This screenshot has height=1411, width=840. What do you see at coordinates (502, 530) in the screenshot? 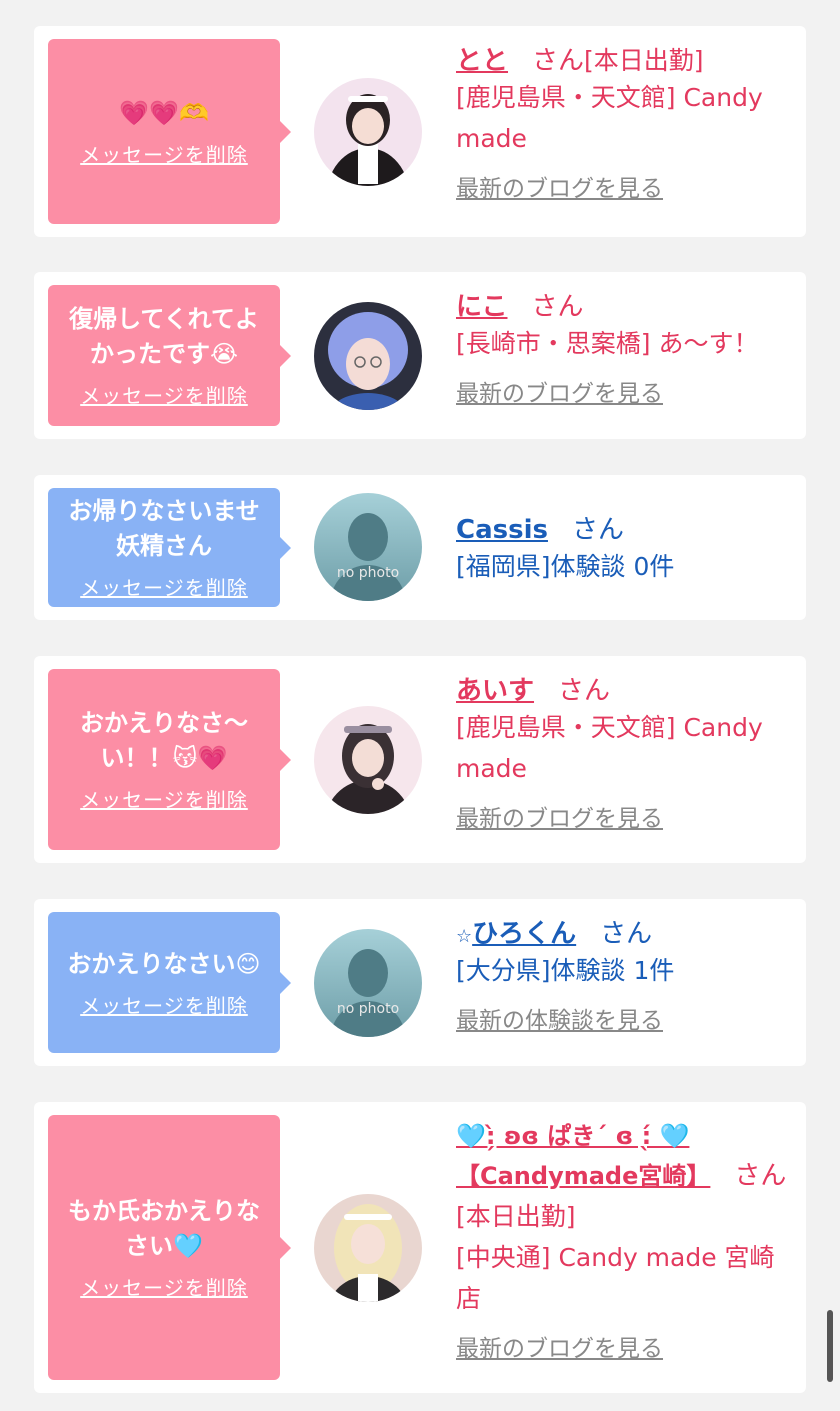
I see `user-name-link: Cassis` at bounding box center [502, 530].